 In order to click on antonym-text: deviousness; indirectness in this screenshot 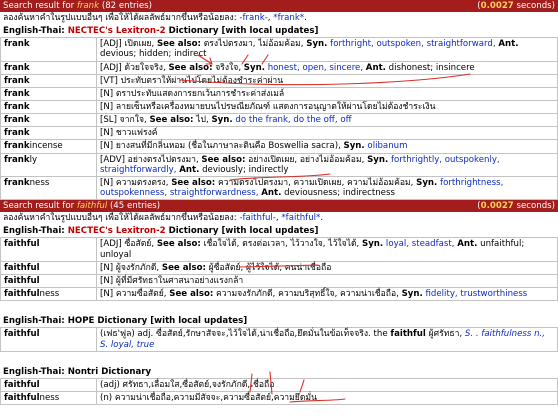, I will do `click(338, 193)`.